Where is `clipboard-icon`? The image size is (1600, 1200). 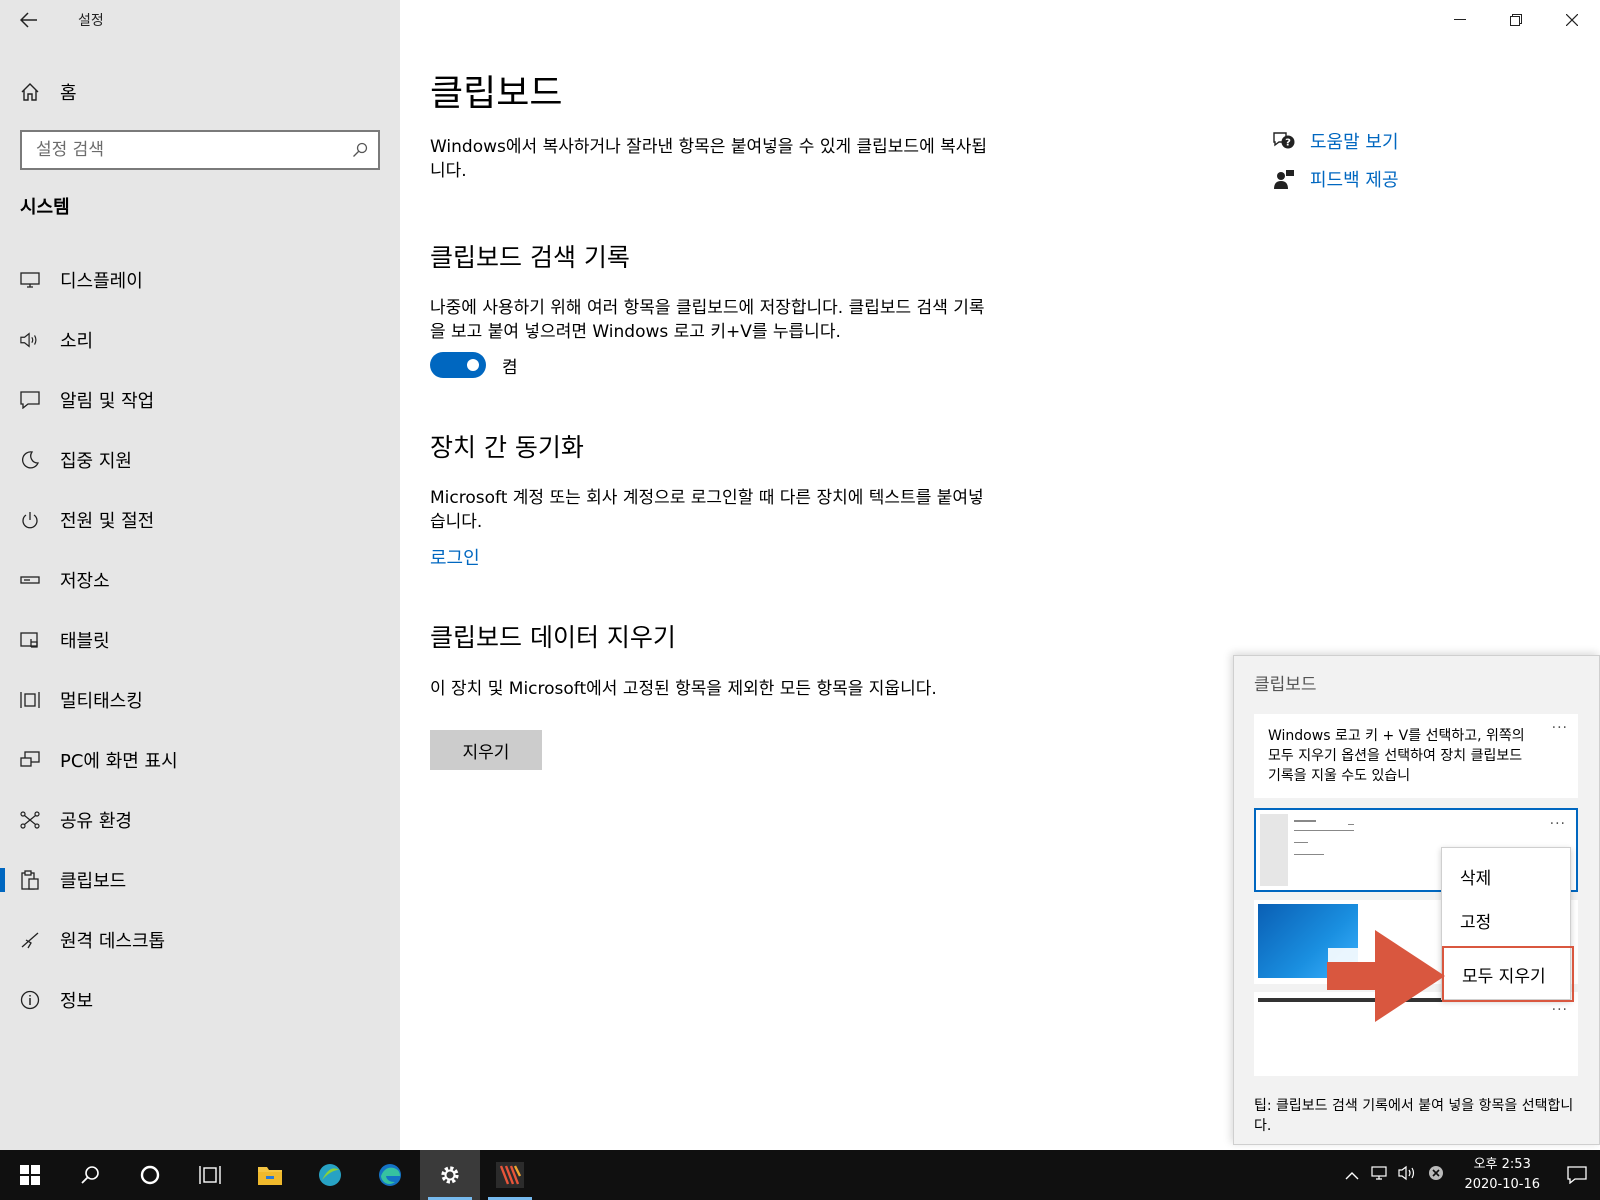
clipboard-icon is located at coordinates (30, 880).